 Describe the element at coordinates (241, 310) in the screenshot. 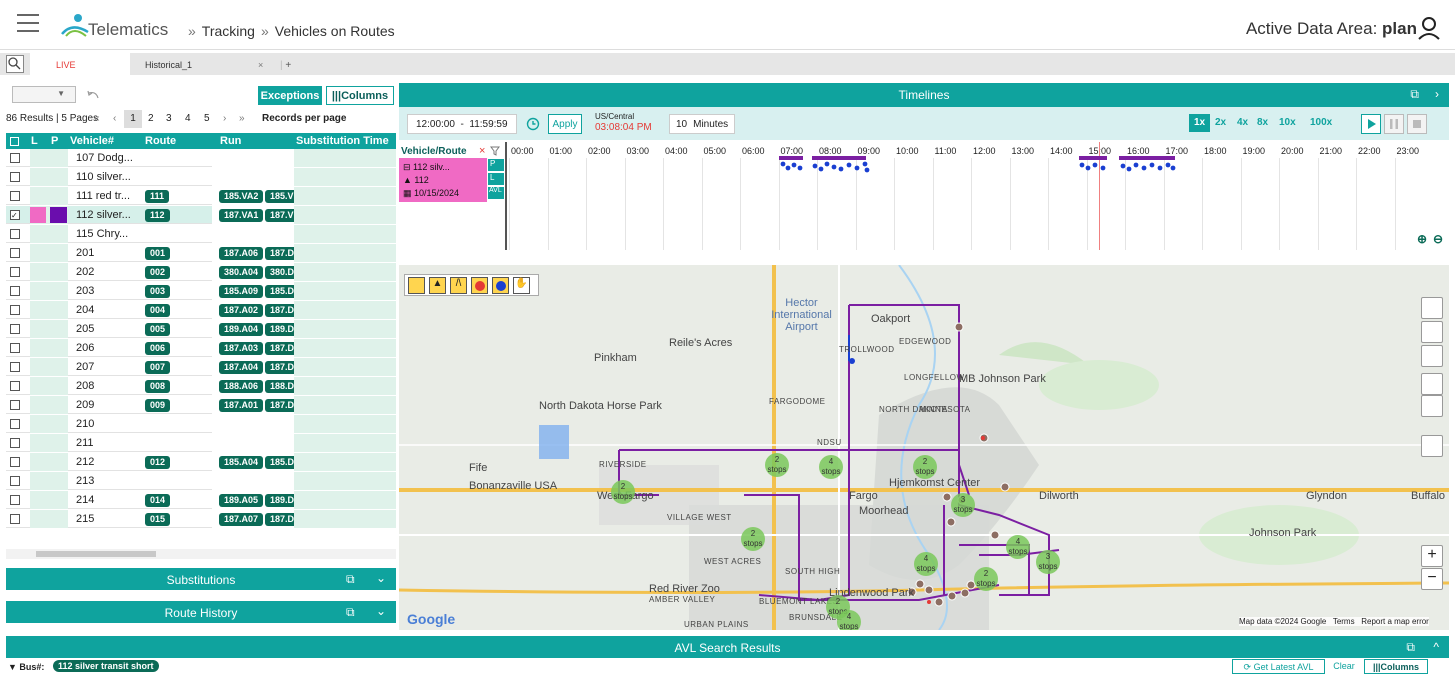

I see `run-badge: 187.A02` at that location.